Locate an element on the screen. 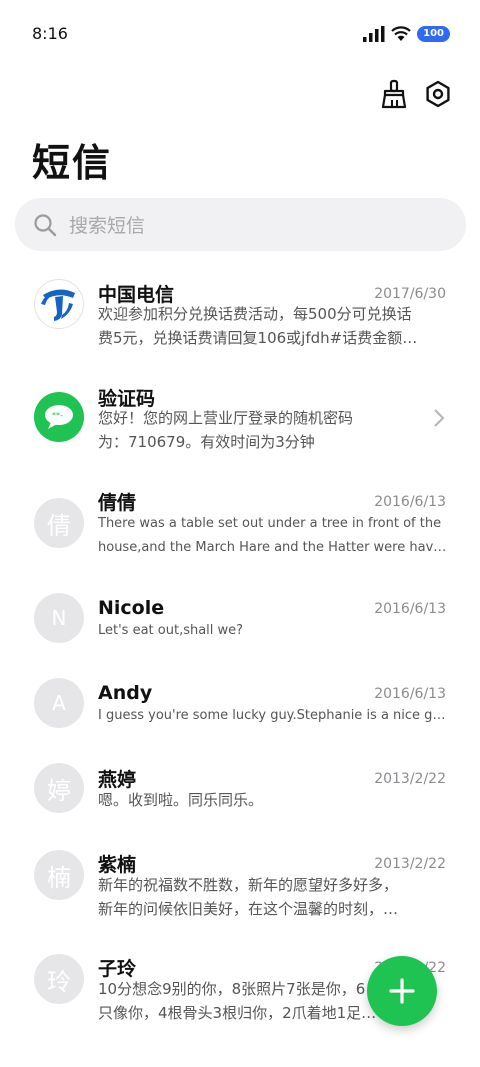  gear-icon is located at coordinates (438, 94).